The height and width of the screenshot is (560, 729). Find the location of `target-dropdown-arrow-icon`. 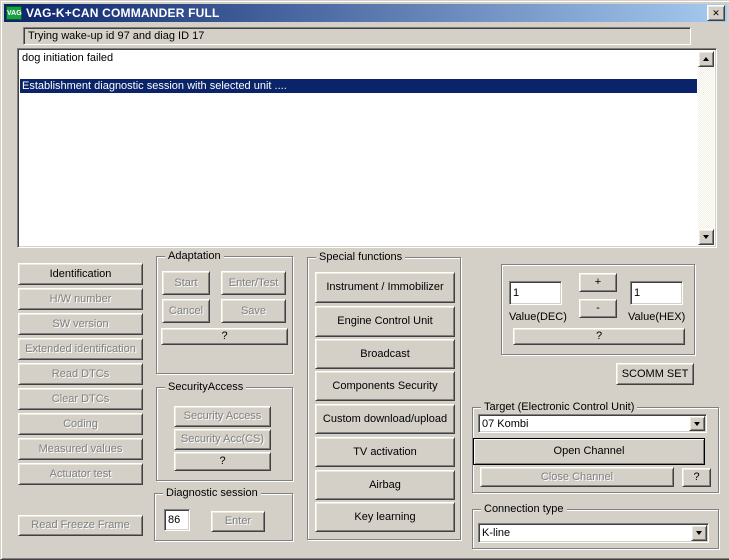

target-dropdown-arrow-icon is located at coordinates (697, 423).